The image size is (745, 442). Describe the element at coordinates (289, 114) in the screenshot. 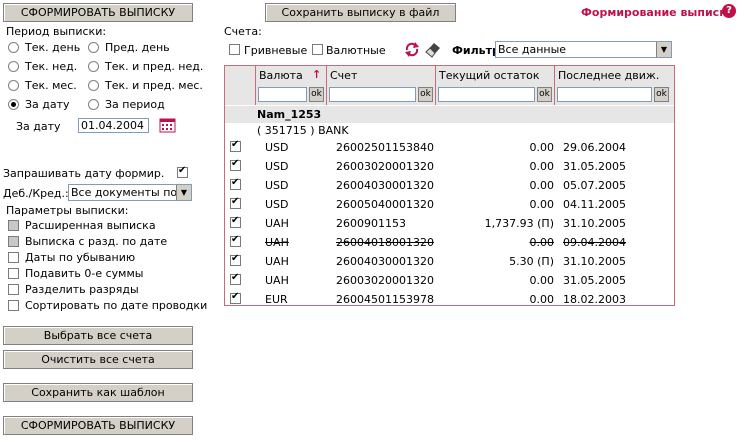

I see `group-name: Nam_1253` at that location.